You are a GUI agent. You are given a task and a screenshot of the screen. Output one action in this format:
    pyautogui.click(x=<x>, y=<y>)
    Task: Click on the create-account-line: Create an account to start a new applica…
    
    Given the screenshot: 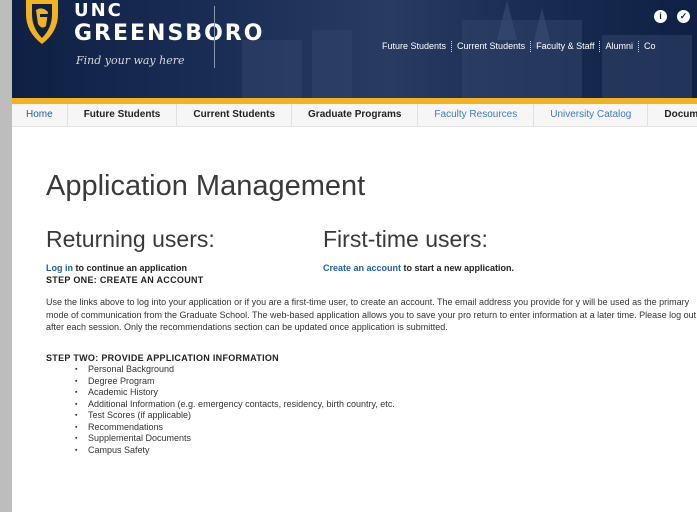 What is the action you would take?
    pyautogui.click(x=418, y=268)
    